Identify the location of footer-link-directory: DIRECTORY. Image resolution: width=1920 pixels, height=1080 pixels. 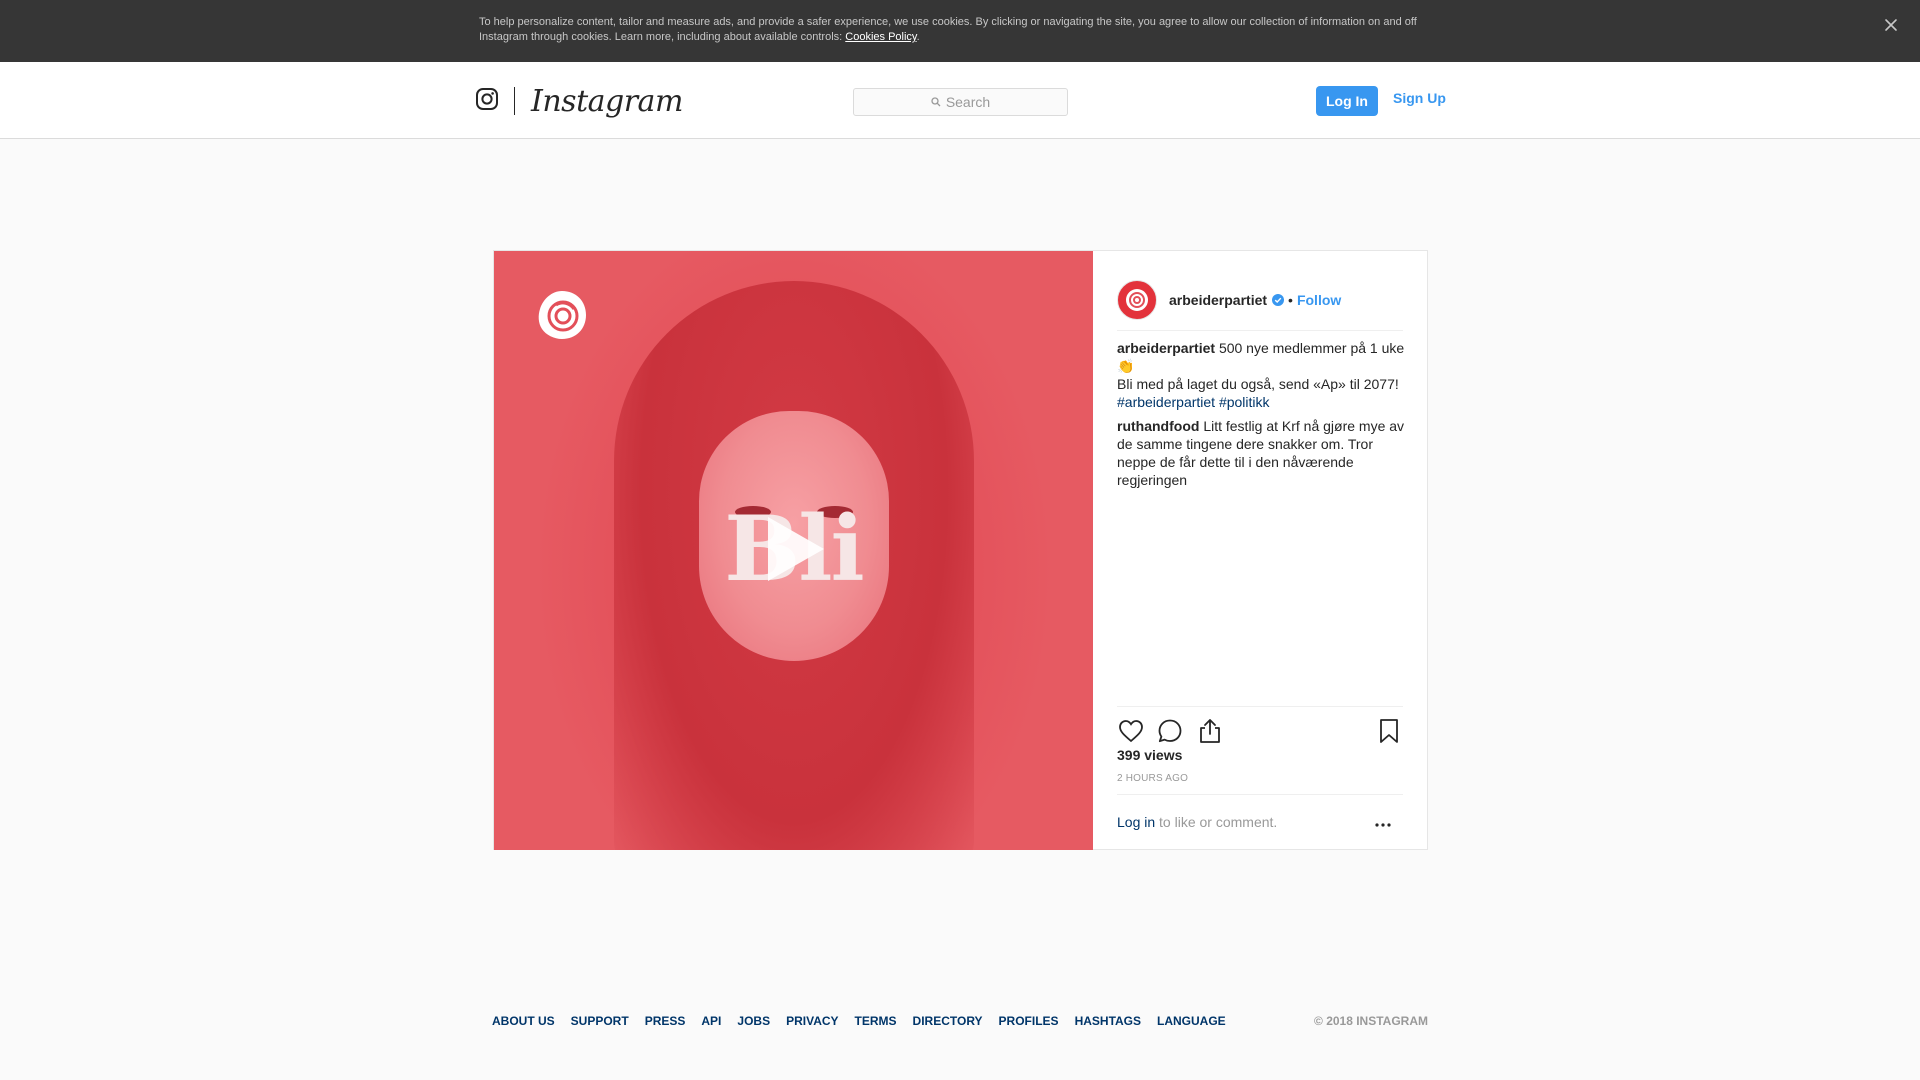
(948, 1021).